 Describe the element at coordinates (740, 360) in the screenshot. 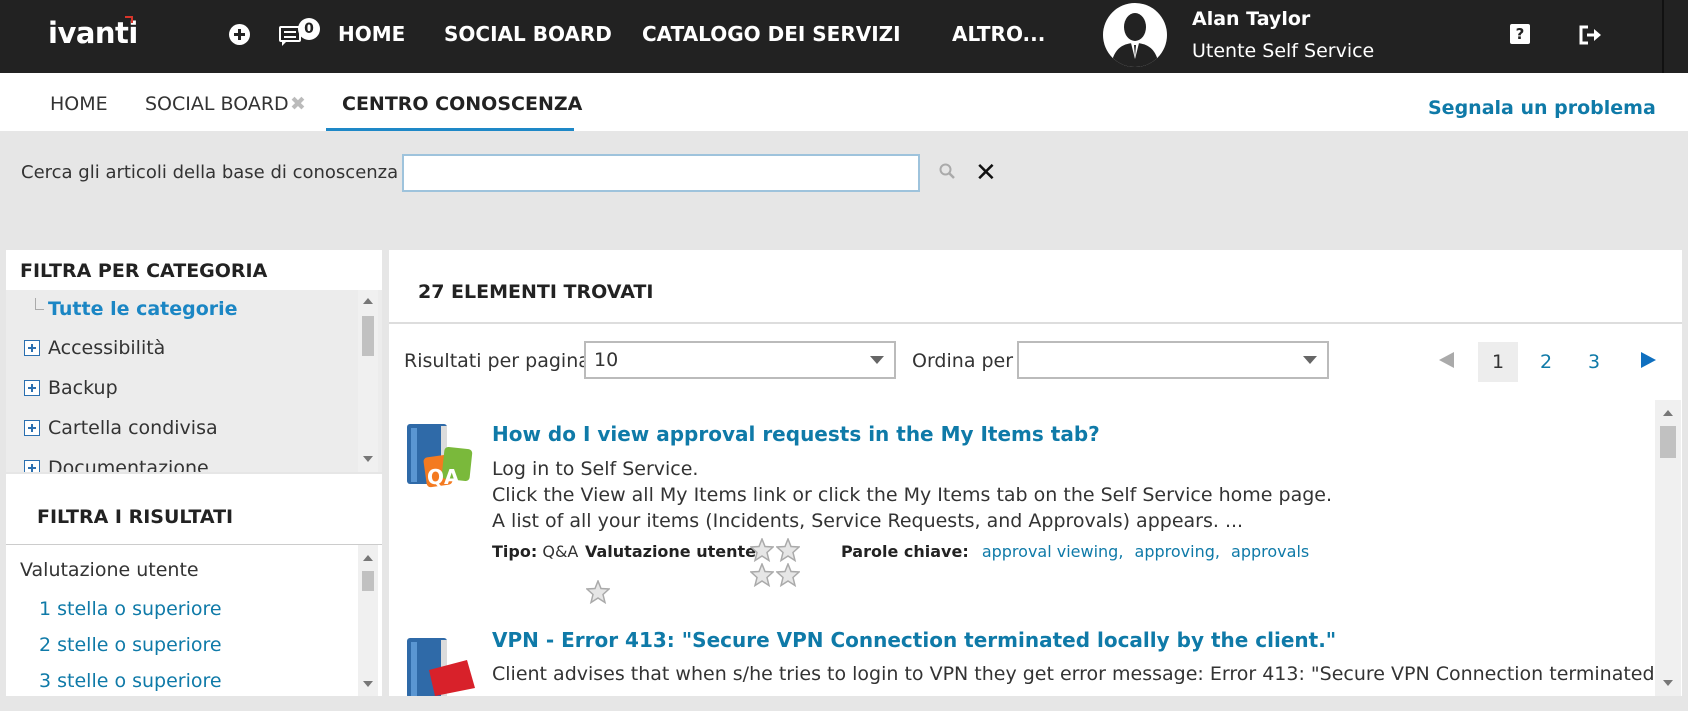

I see `per-page-select: 10` at that location.